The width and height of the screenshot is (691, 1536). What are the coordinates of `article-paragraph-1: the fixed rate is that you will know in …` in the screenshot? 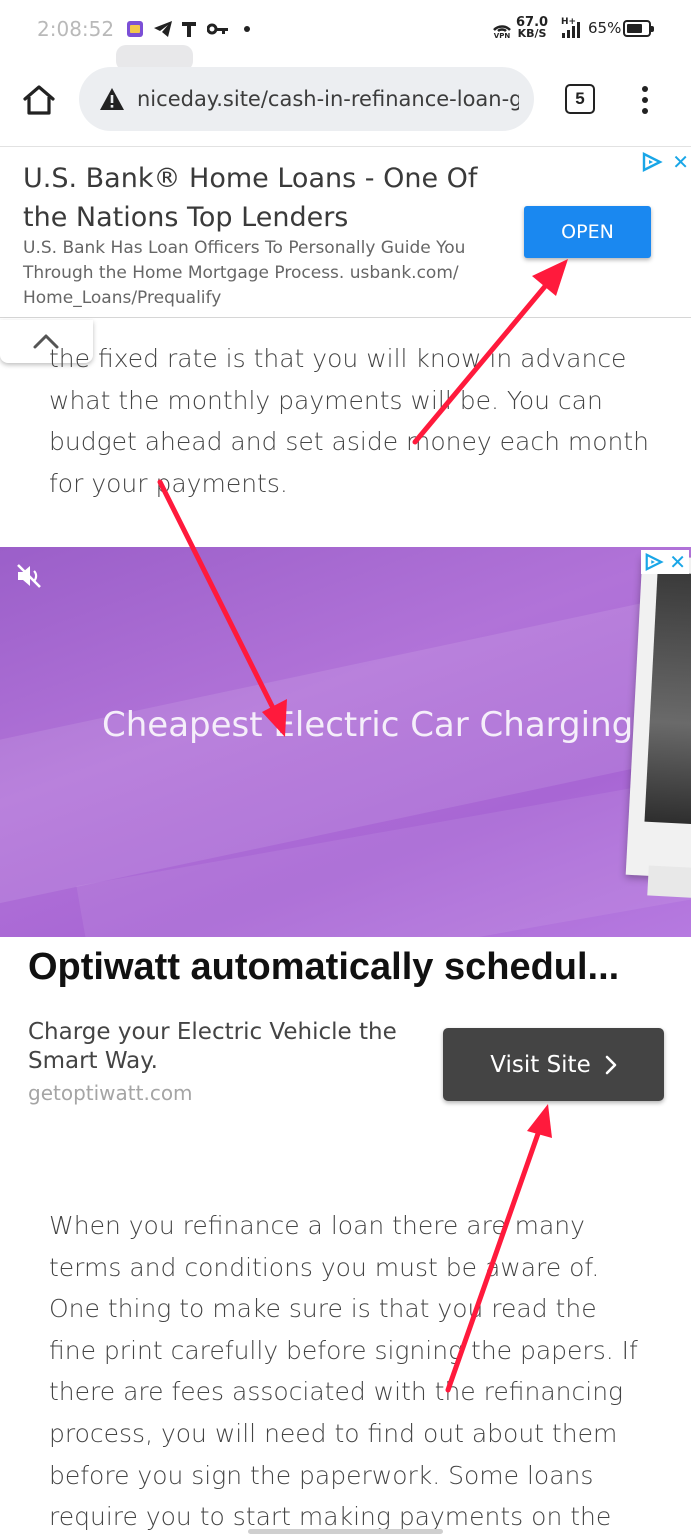 It's located at (349, 421).